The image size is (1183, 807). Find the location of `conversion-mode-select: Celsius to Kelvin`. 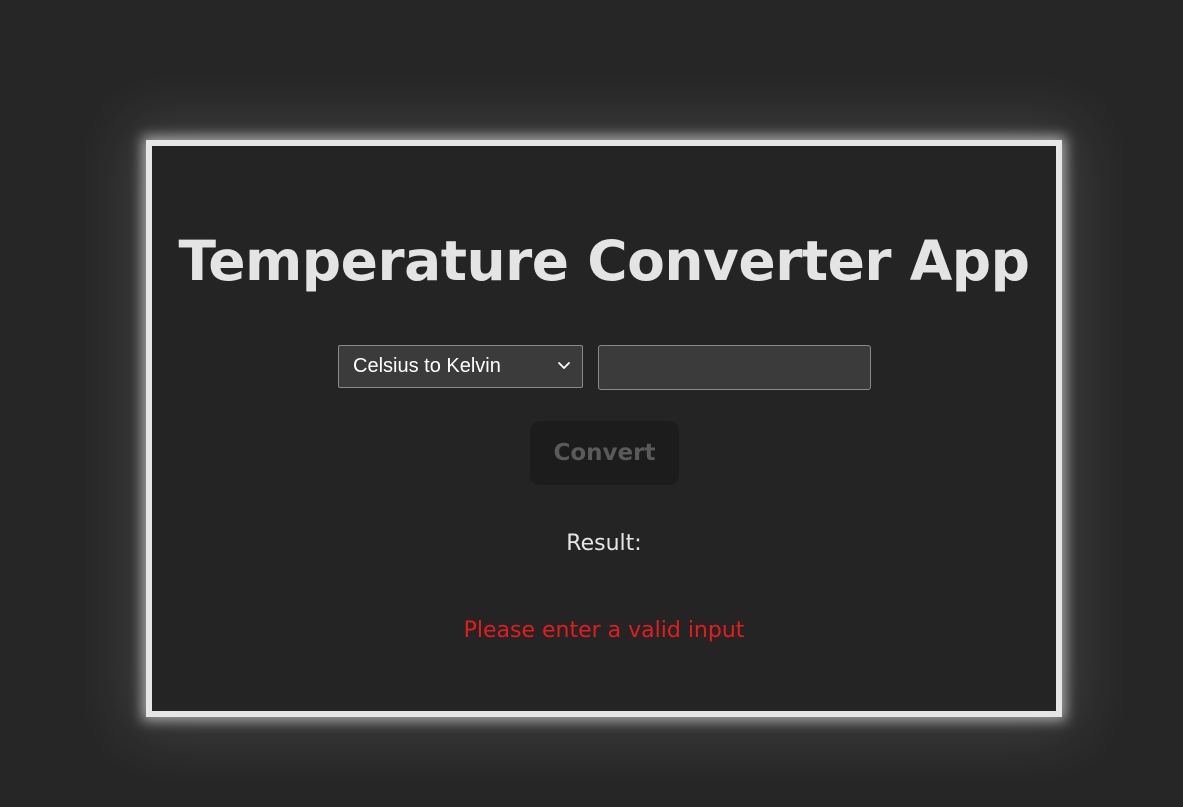

conversion-mode-select: Celsius to Kelvin is located at coordinates (460, 366).